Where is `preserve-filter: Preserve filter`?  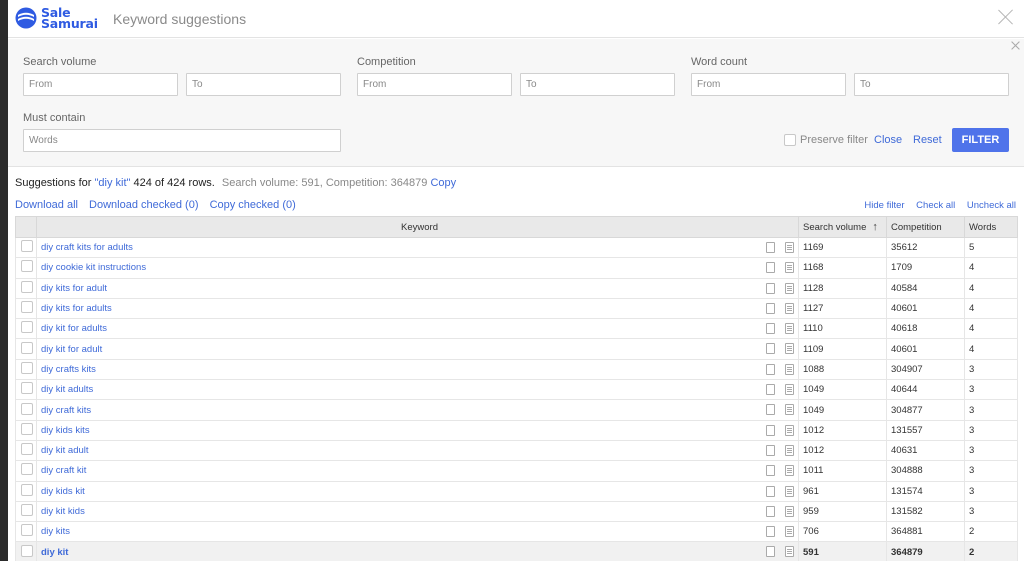
preserve-filter: Preserve filter is located at coordinates (826, 140).